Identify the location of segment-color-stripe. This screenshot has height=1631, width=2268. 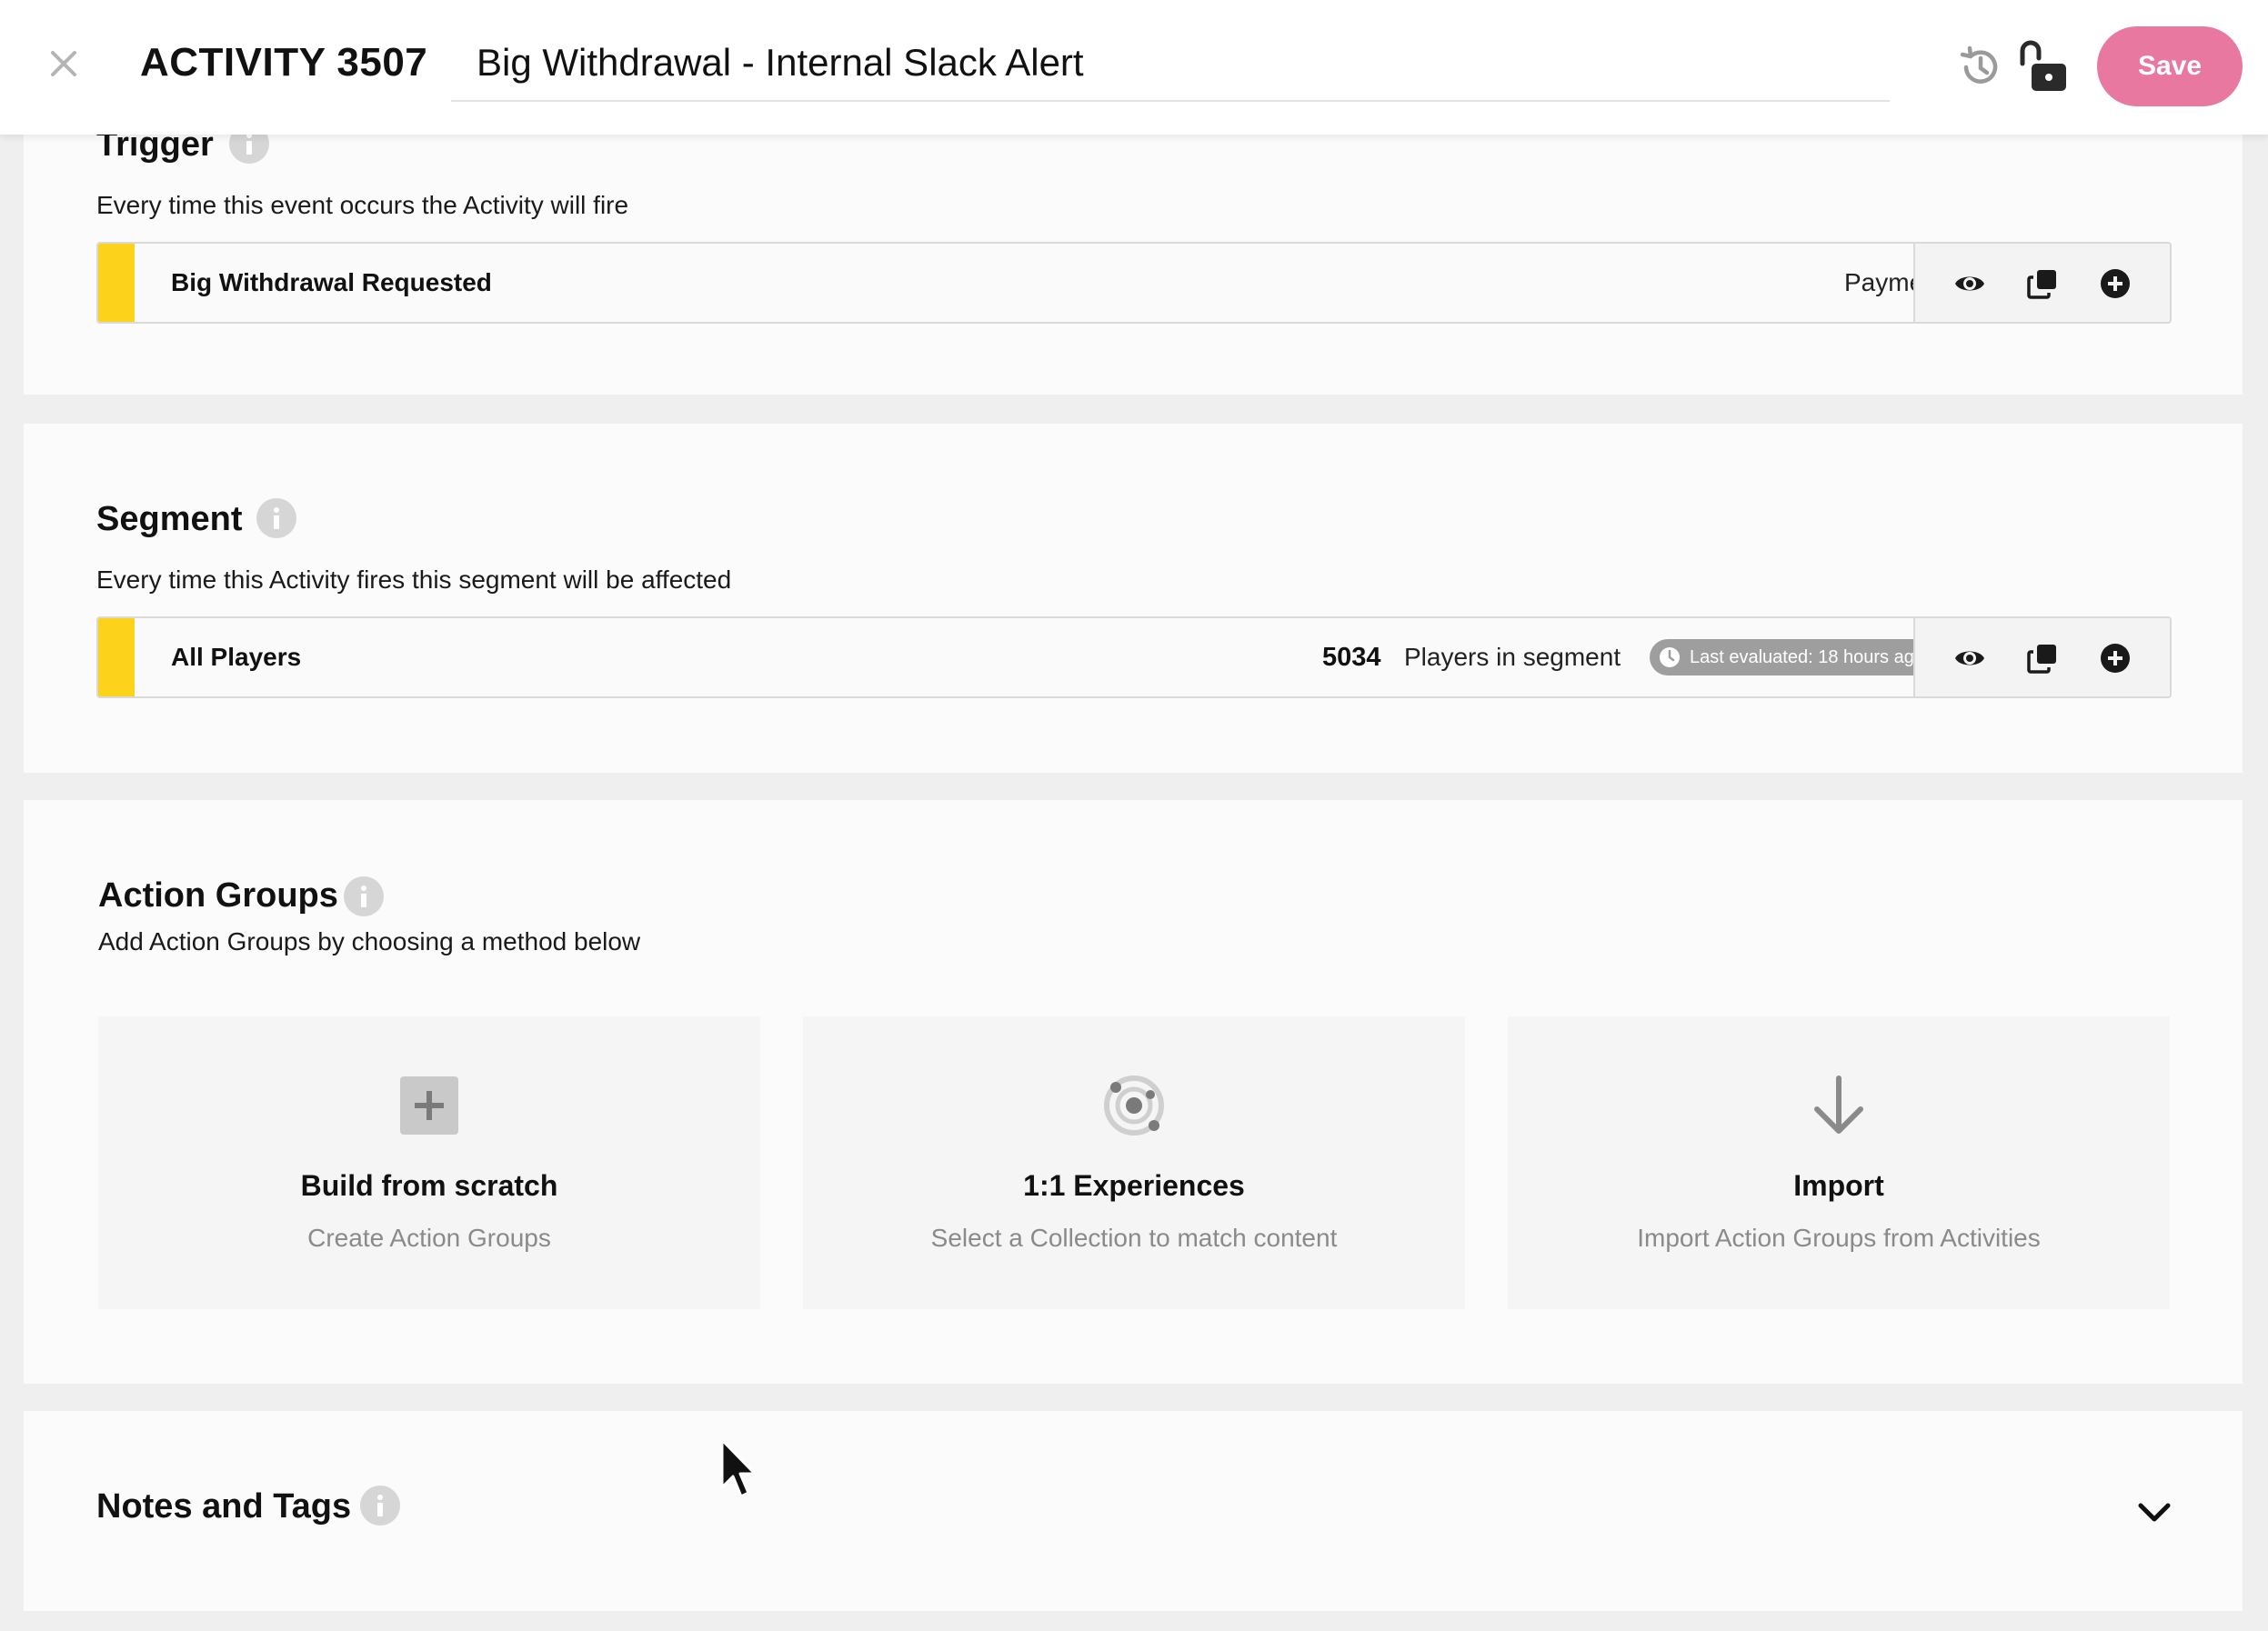
(116, 657).